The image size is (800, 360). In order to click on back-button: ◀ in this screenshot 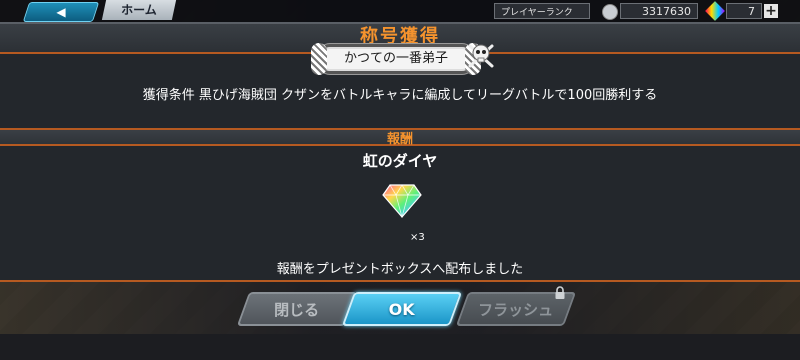, I will do `click(61, 12)`.